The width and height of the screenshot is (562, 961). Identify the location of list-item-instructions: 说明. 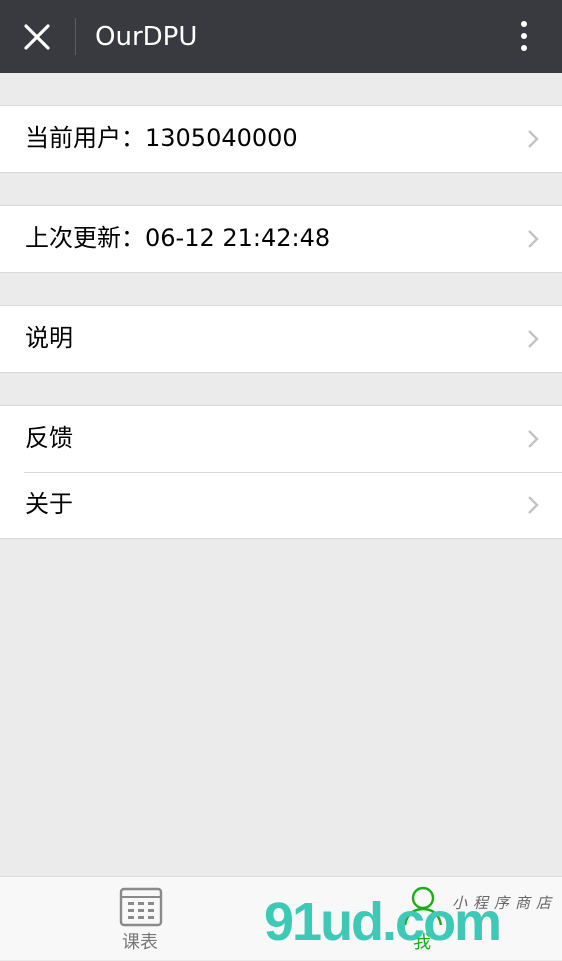
(281, 339).